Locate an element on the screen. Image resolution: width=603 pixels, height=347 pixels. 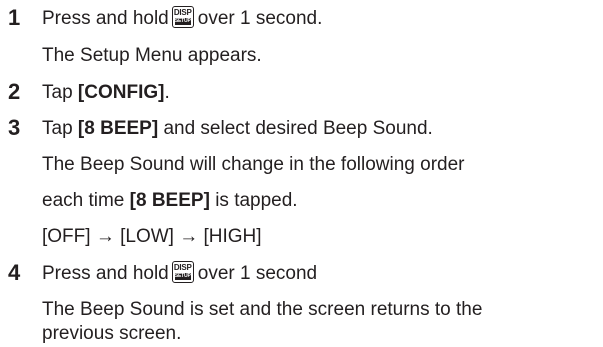
step-4-action: Press and hold DISP SETUP over 1 second is located at coordinates (180, 273).